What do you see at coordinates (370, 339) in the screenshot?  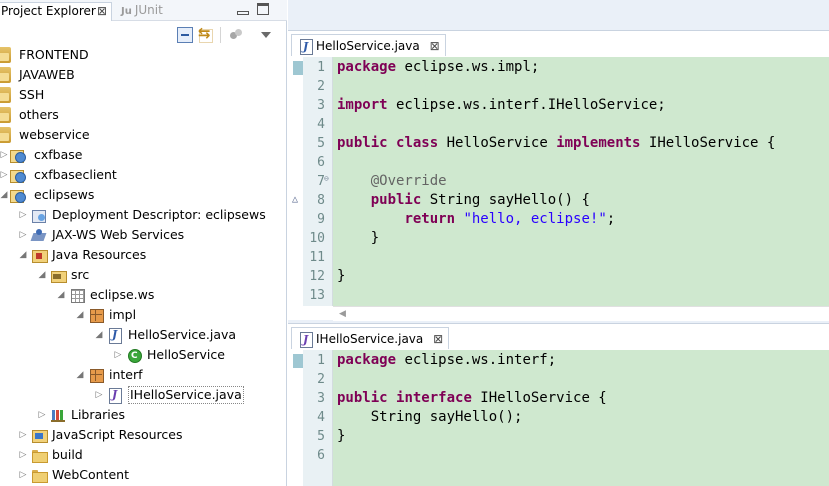 I see `tab-ihello-service-java: IHelloService.java ⊠` at bounding box center [370, 339].